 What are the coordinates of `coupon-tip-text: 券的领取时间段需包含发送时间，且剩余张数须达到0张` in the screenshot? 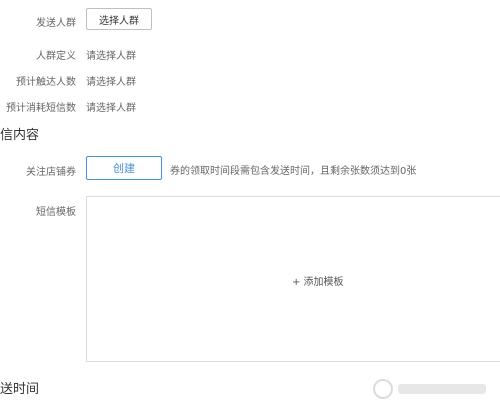 It's located at (293, 171).